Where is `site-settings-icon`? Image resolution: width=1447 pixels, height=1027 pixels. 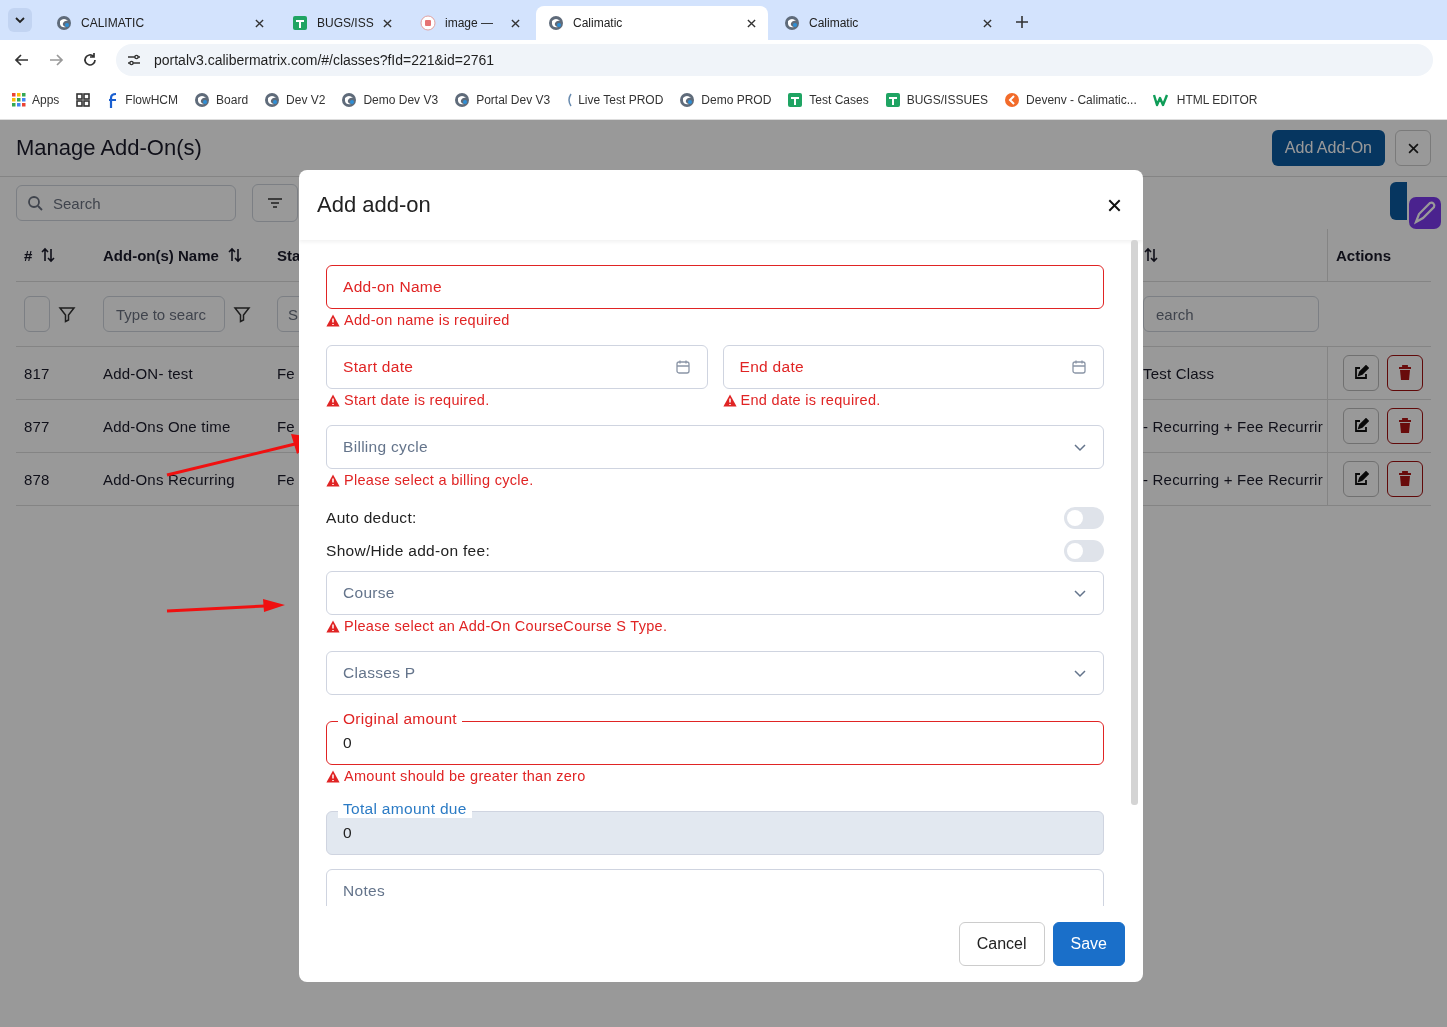
site-settings-icon is located at coordinates (134, 60).